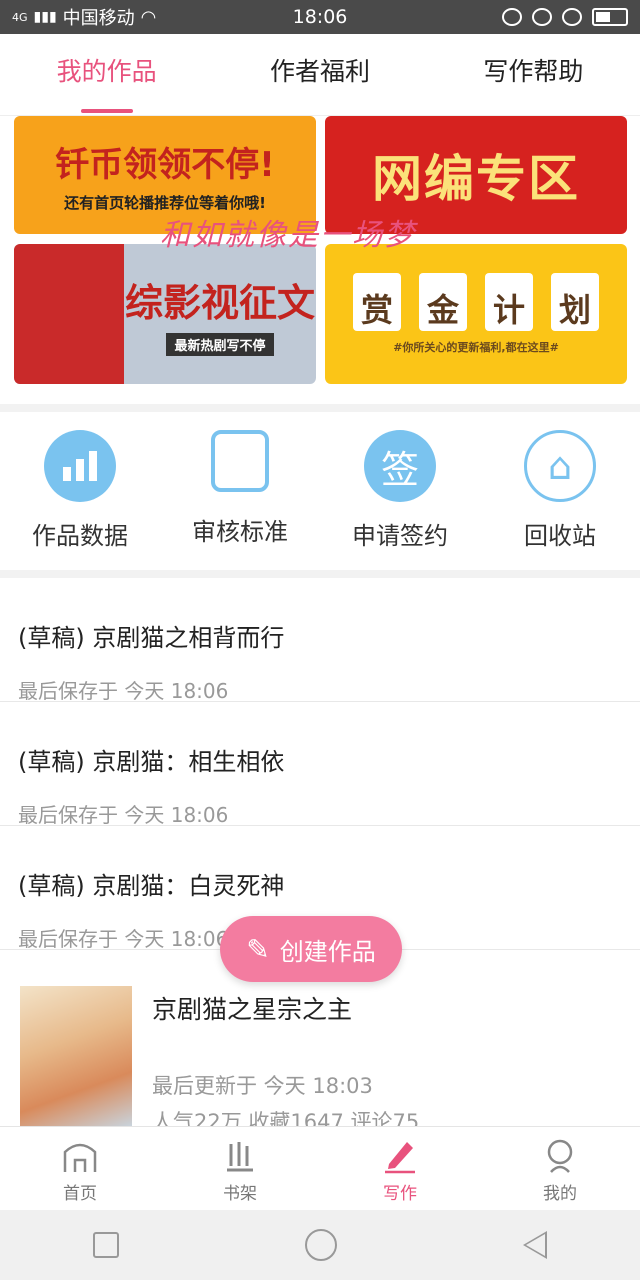 This screenshot has height=1280, width=640. I want to click on bottom-tab-label: 我的, so click(560, 1194).